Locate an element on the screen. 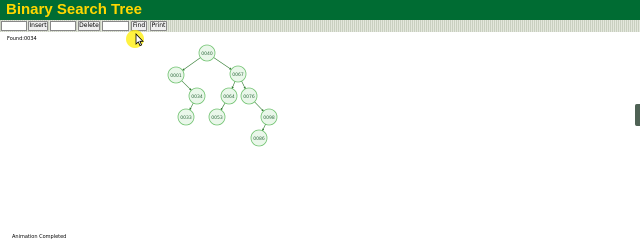 The image size is (640, 240). tree-node: 0001 is located at coordinates (176, 75).